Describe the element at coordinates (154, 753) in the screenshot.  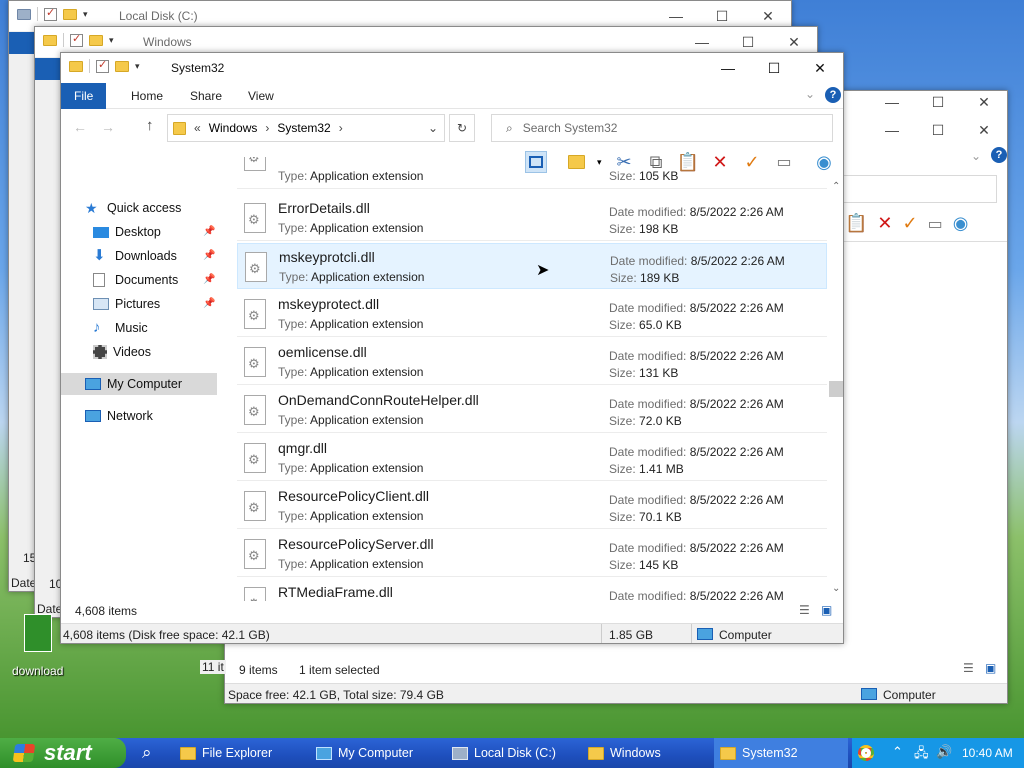
I see `search-icon: ⌕` at that location.